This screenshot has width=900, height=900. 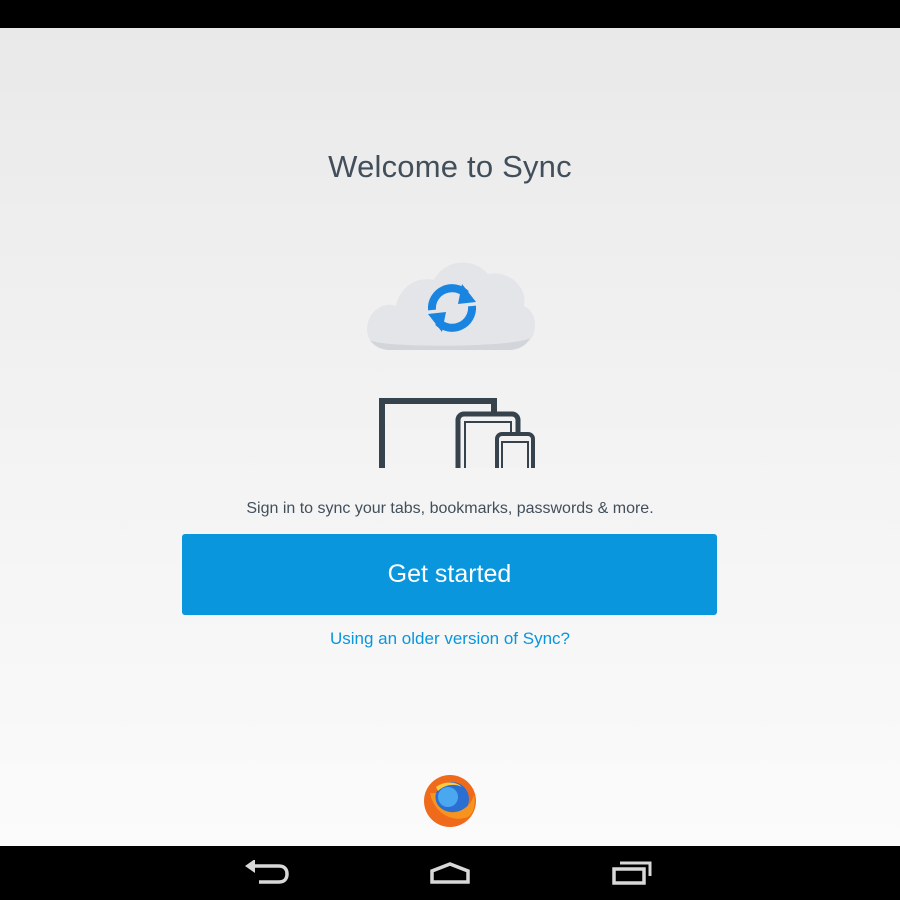 I want to click on sync-illustration, so click(x=451, y=365).